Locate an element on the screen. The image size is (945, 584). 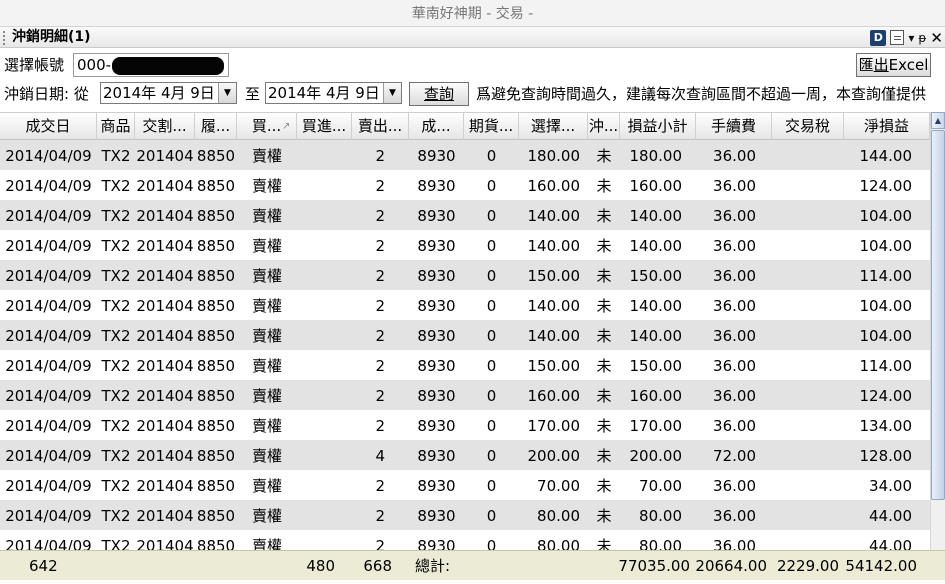
query-button: 查詢 is located at coordinates (439, 94).